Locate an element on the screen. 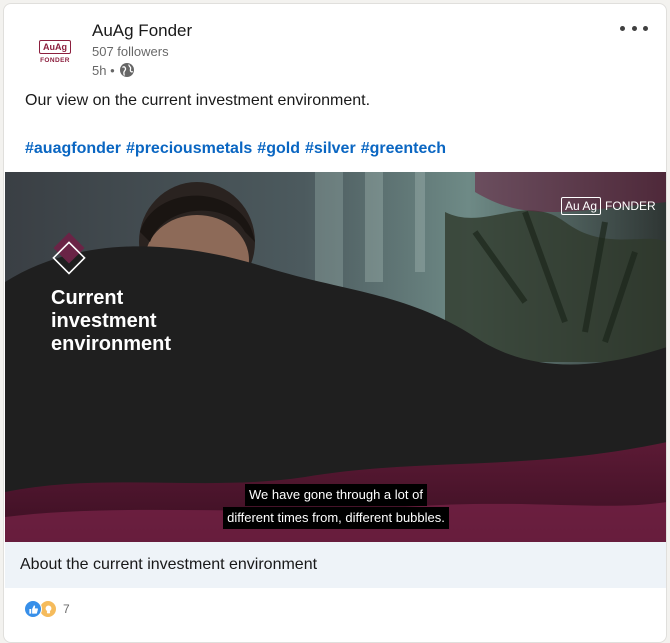 The image size is (670, 643). company-logo: AuAg FONDER is located at coordinates (55, 52).